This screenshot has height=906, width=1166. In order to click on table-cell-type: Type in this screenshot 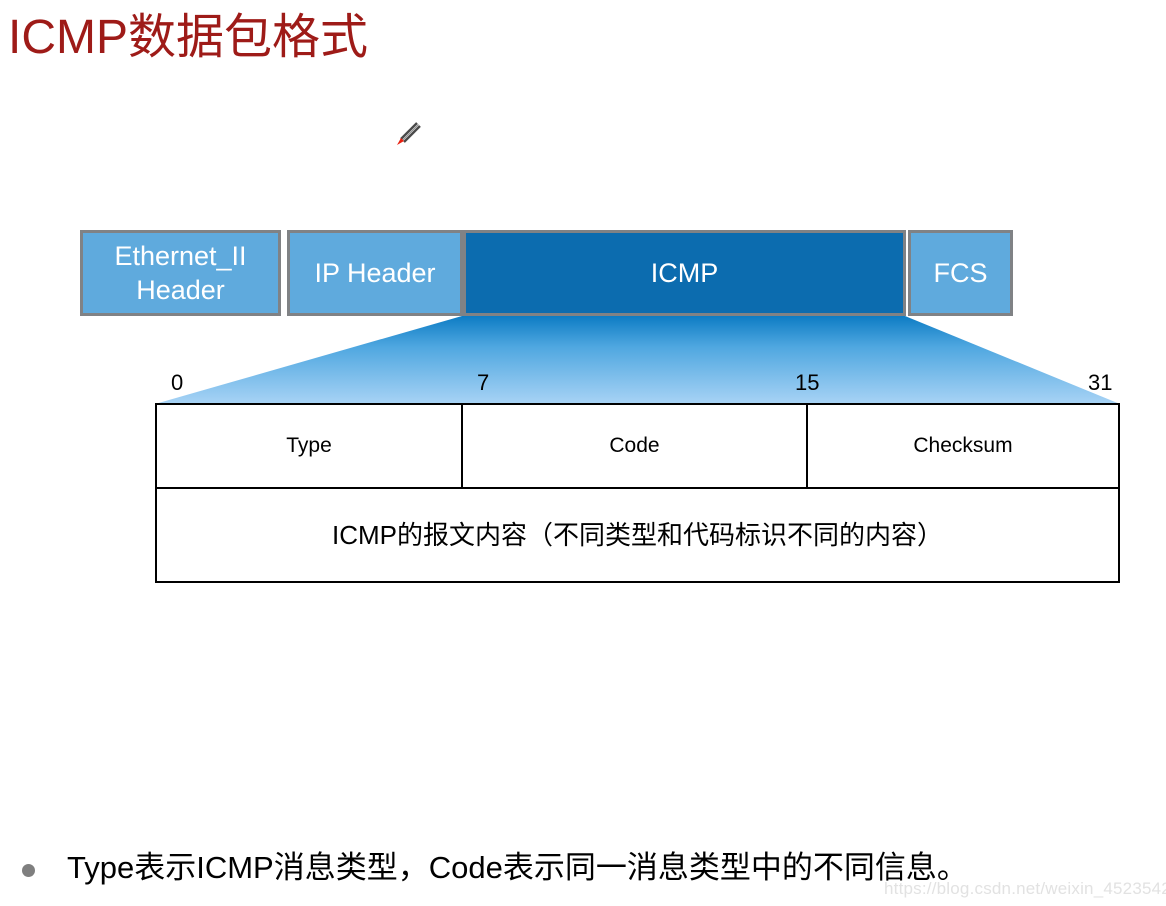, I will do `click(310, 446)`.